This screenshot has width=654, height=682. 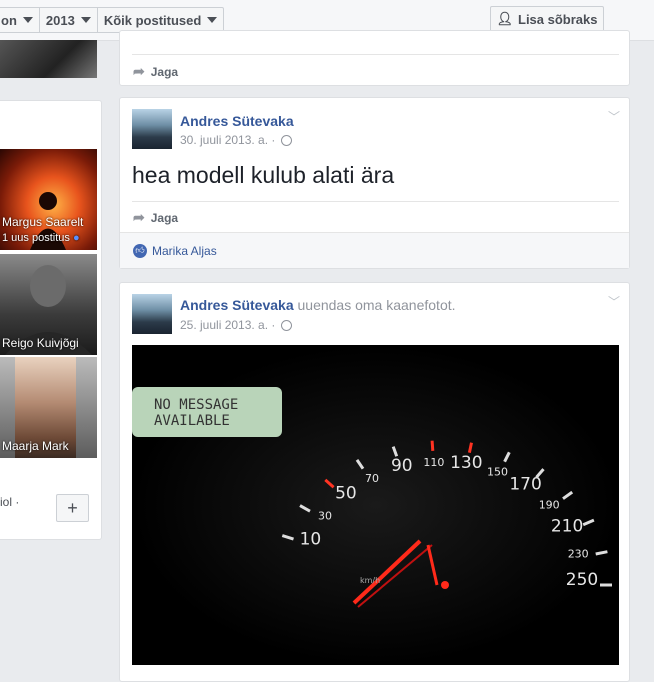 I want to click on speed-label: 110, so click(x=433, y=462).